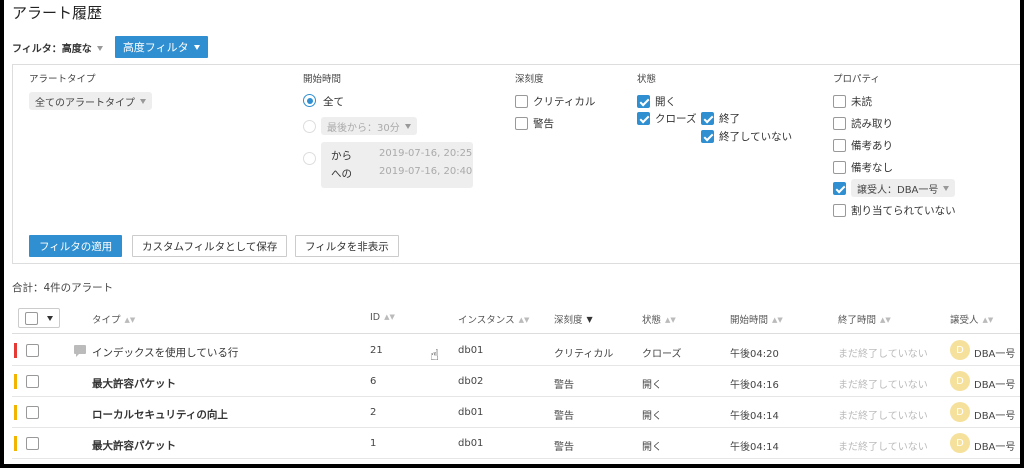 The width and height of the screenshot is (1024, 468). Describe the element at coordinates (63, 288) in the screenshot. I see `alert-total-count: 合計：4件のアラート` at that location.